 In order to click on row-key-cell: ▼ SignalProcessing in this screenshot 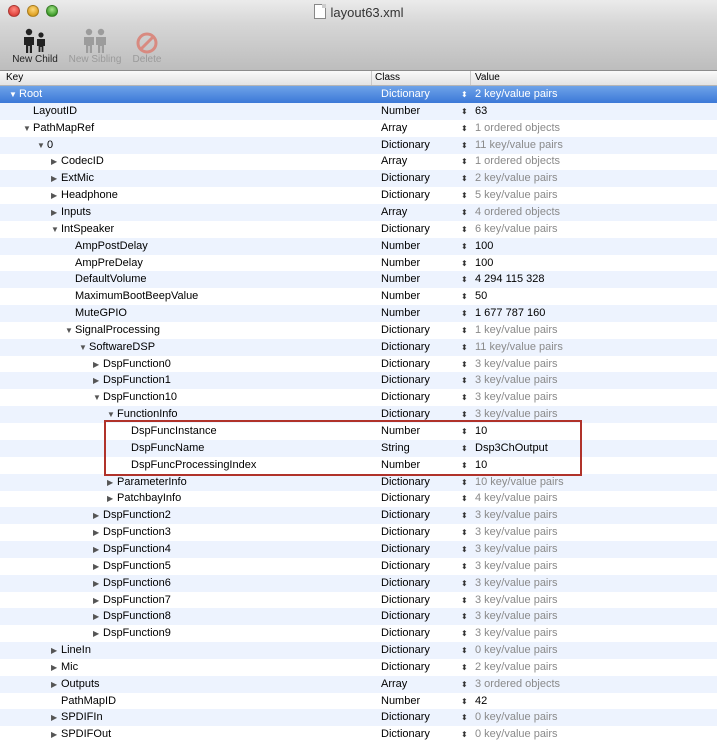, I will do `click(112, 330)`.